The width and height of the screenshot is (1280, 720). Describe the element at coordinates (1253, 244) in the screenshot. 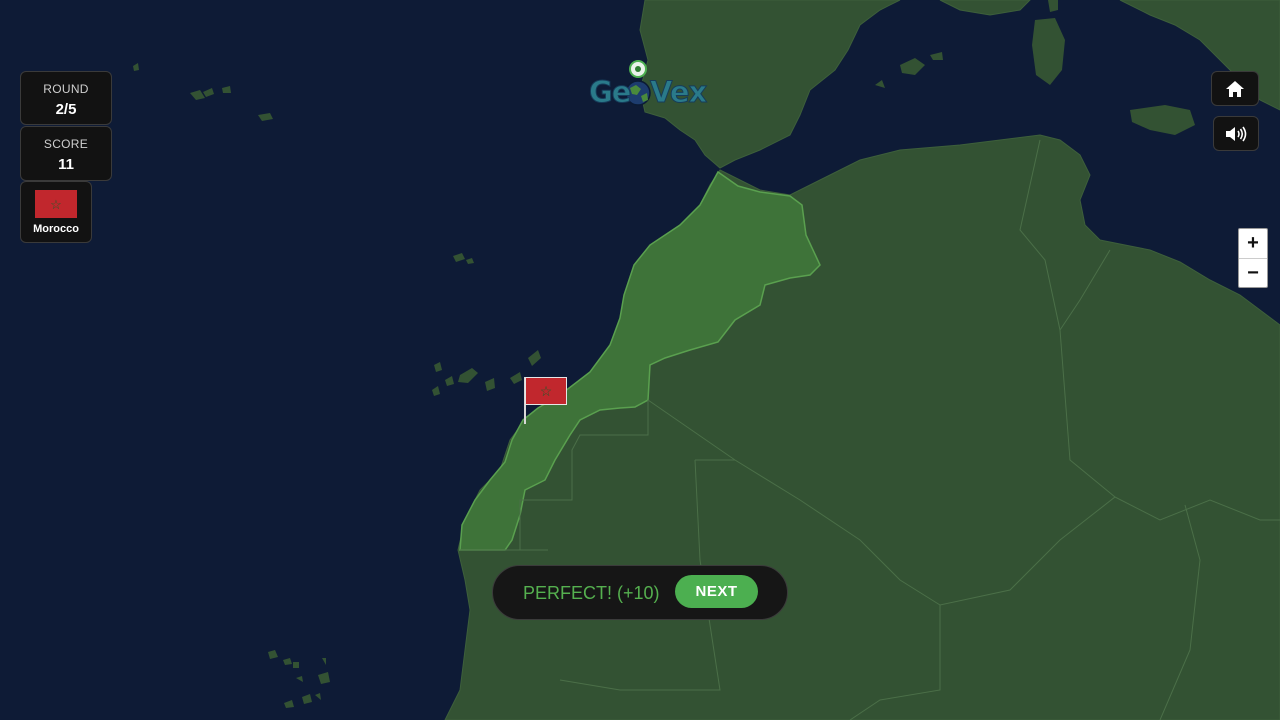

I see `zoom-in-button: +` at that location.